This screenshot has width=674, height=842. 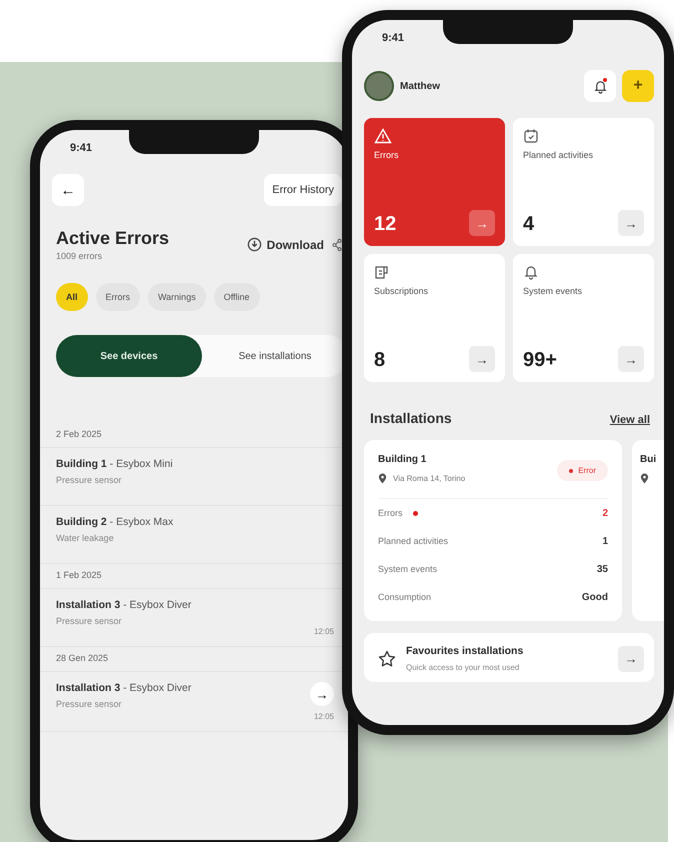 I want to click on tile-label: Subscriptions, so click(x=402, y=292).